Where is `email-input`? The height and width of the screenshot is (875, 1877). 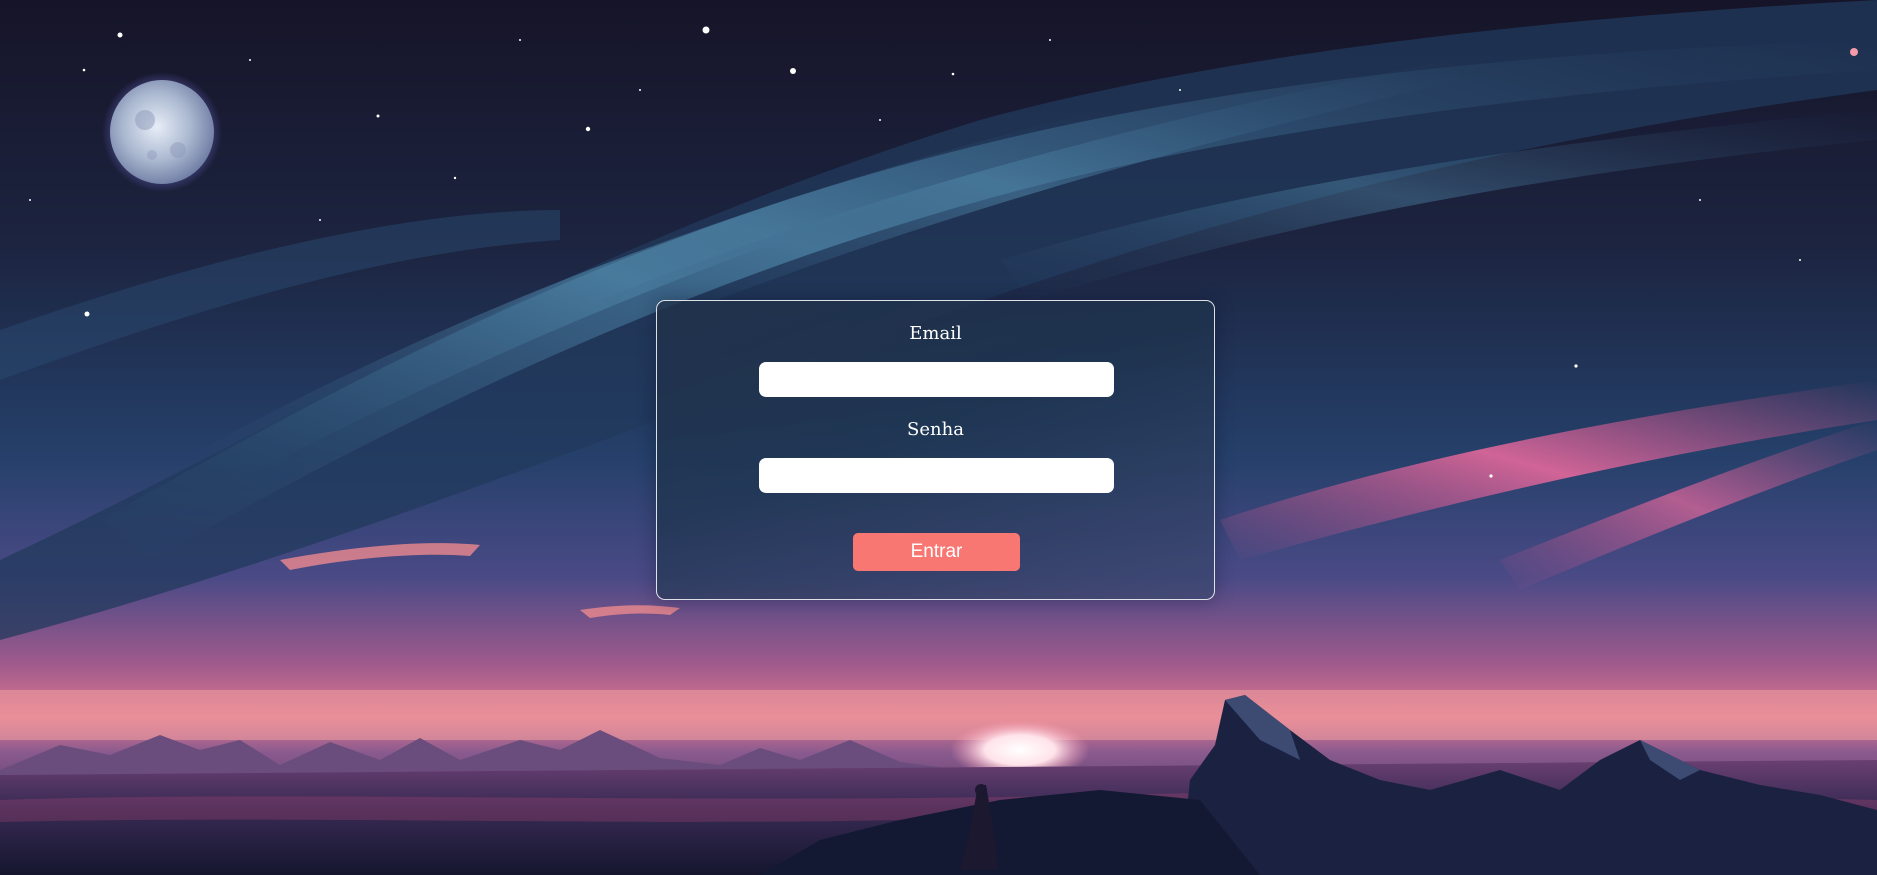
email-input is located at coordinates (936, 379).